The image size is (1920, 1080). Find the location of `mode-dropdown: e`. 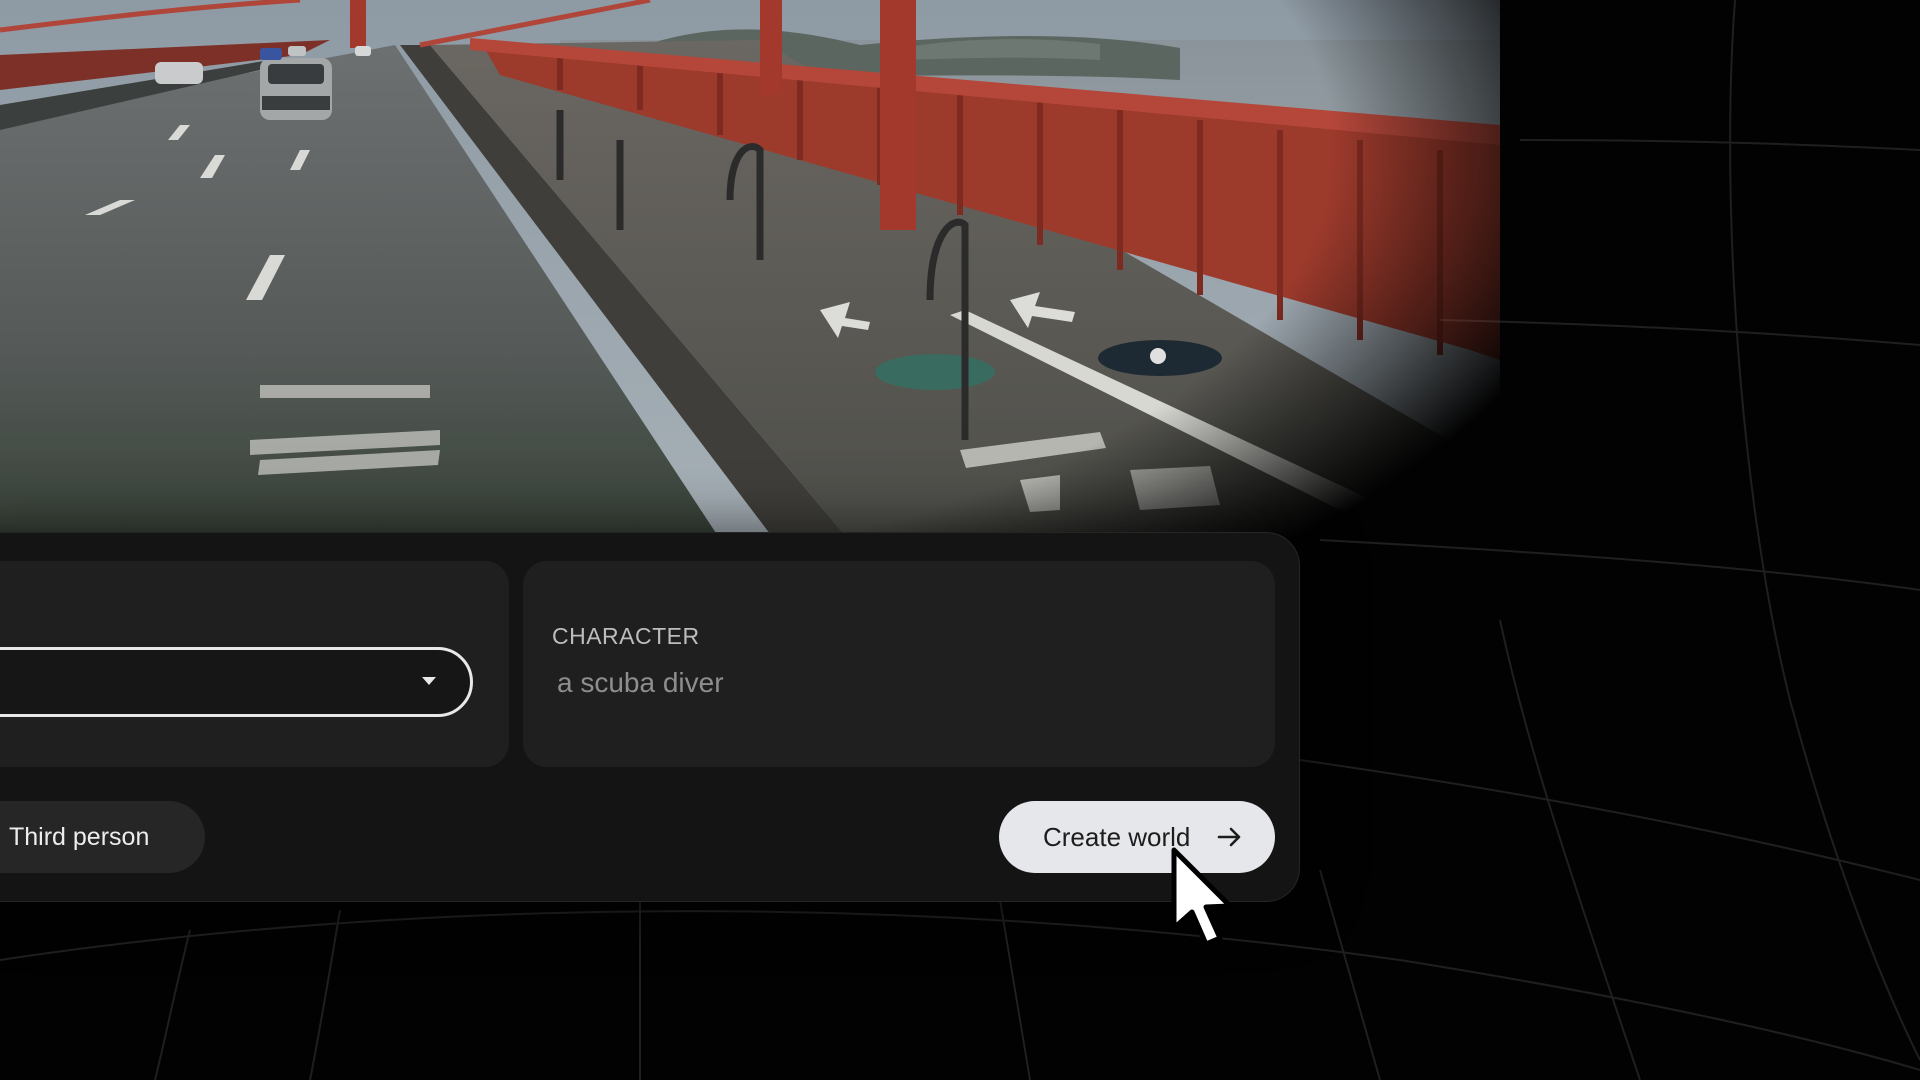

mode-dropdown: e is located at coordinates (236, 682).